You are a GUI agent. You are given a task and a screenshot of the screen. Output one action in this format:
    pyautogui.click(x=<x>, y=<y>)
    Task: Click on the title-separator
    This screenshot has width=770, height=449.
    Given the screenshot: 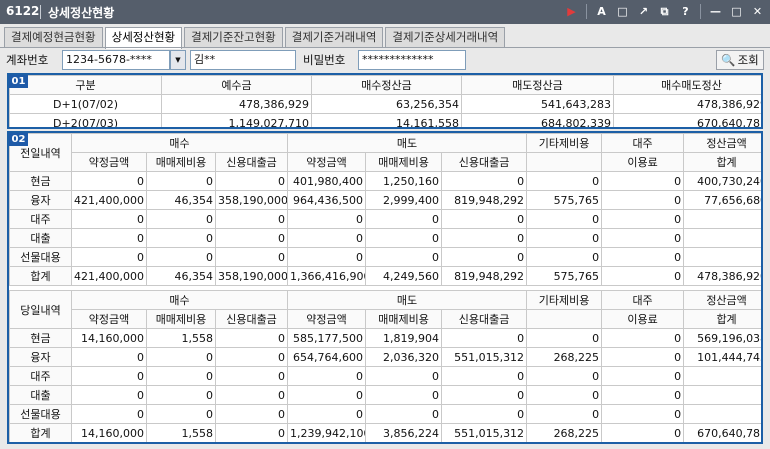 What is the action you would take?
    pyautogui.click(x=40, y=12)
    